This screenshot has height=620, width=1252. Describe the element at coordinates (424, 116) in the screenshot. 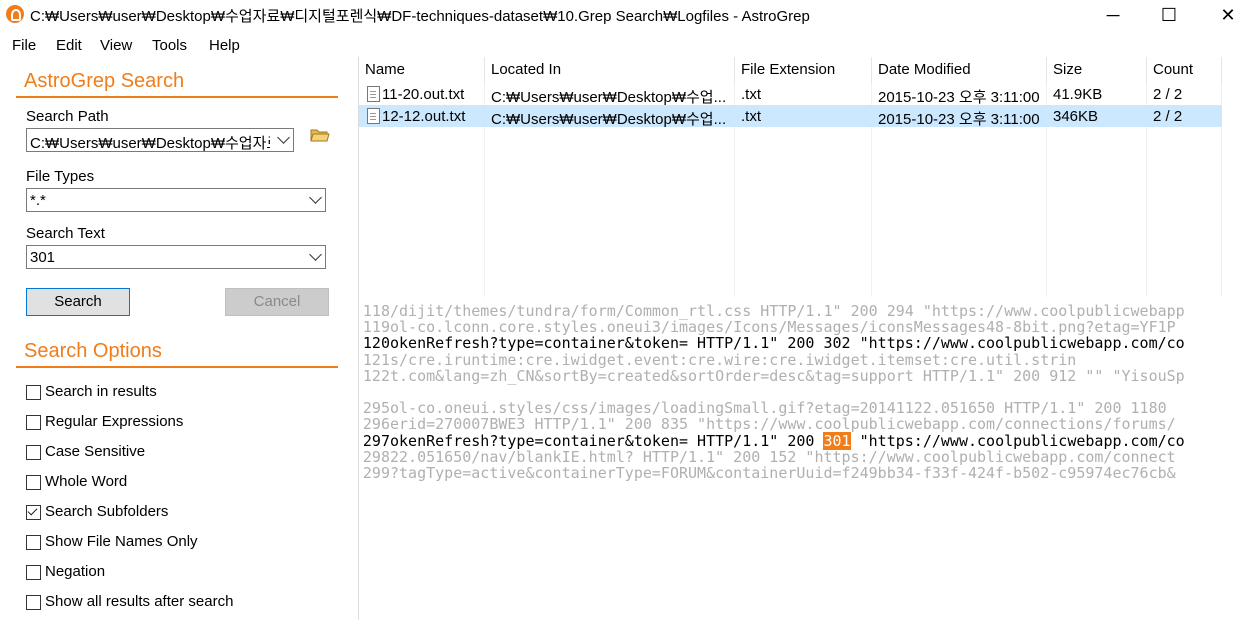

I see `cell-name: 12-12.out.txt` at that location.